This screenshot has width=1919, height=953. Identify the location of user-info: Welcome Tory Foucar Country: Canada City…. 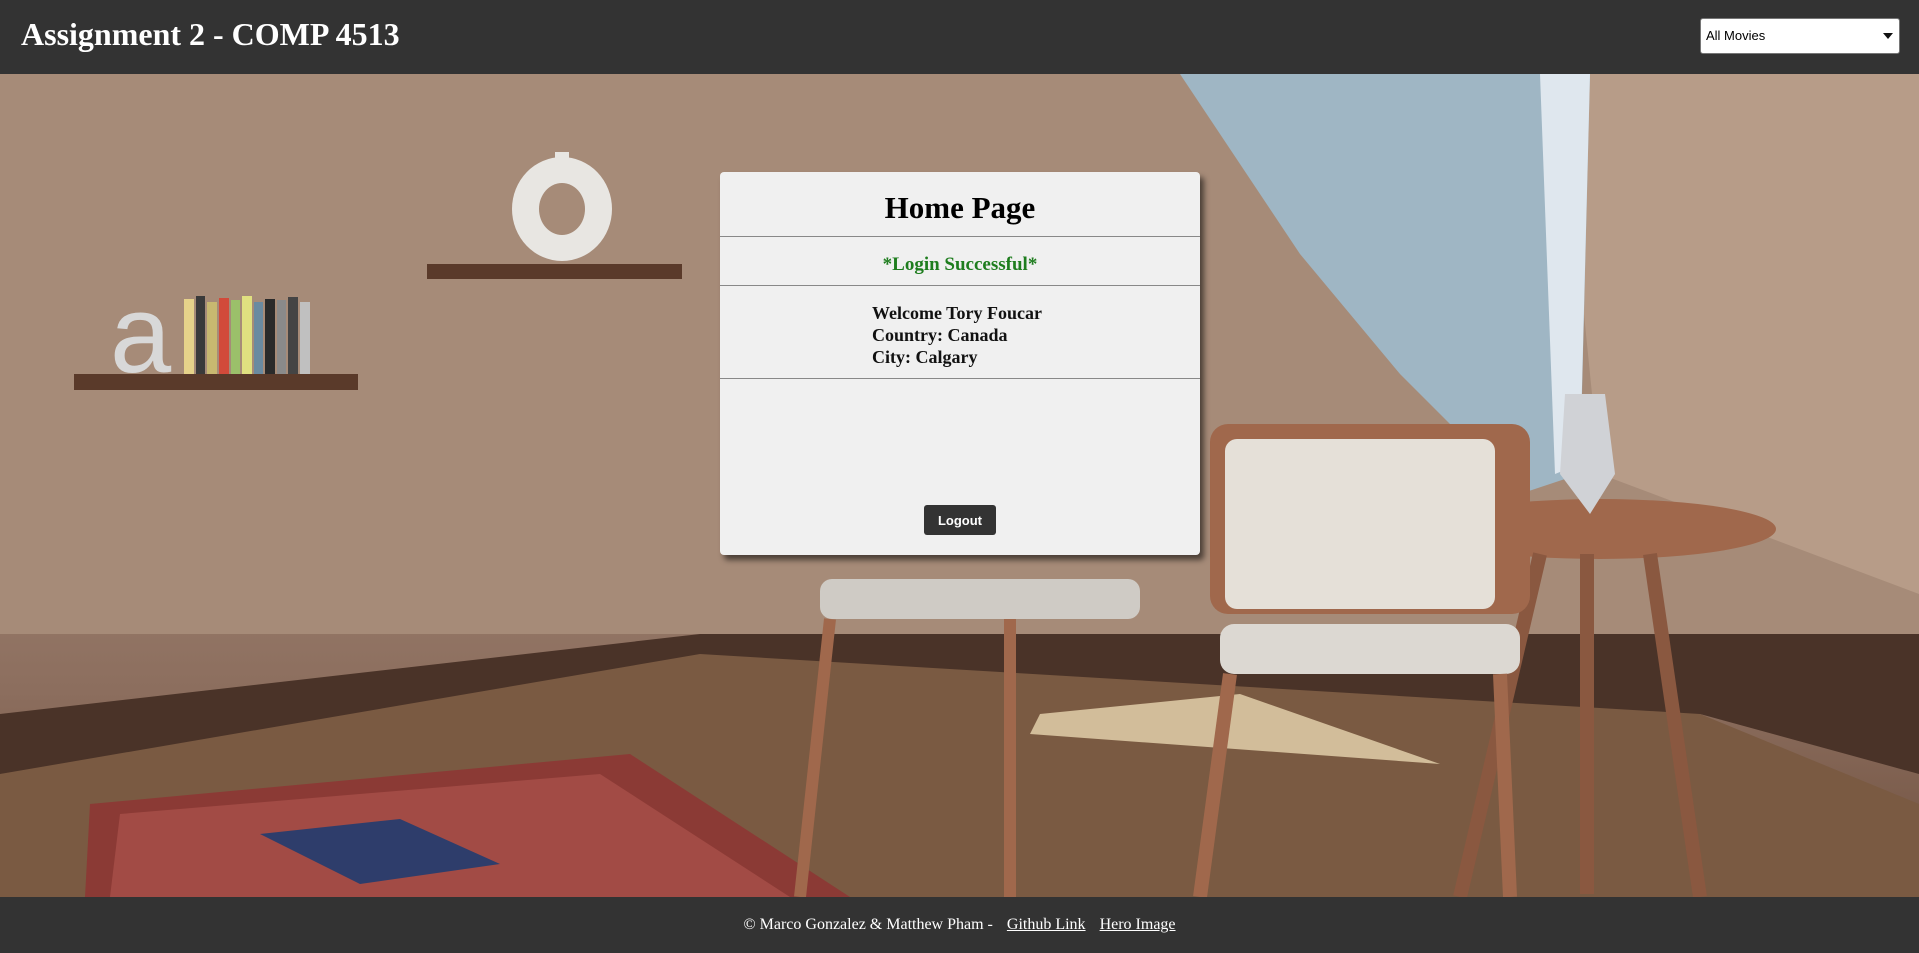
(957, 335).